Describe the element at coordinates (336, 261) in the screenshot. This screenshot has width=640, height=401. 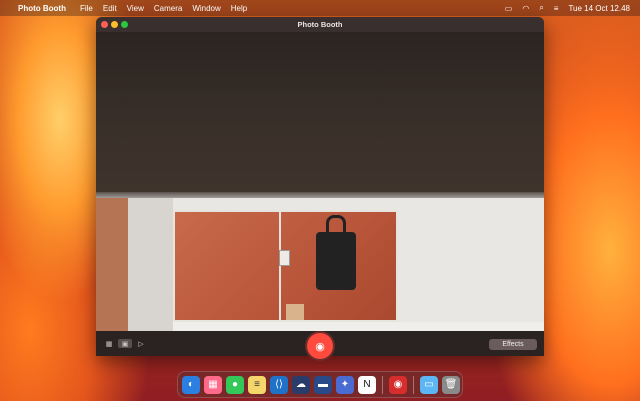
I see `camera-bag` at that location.